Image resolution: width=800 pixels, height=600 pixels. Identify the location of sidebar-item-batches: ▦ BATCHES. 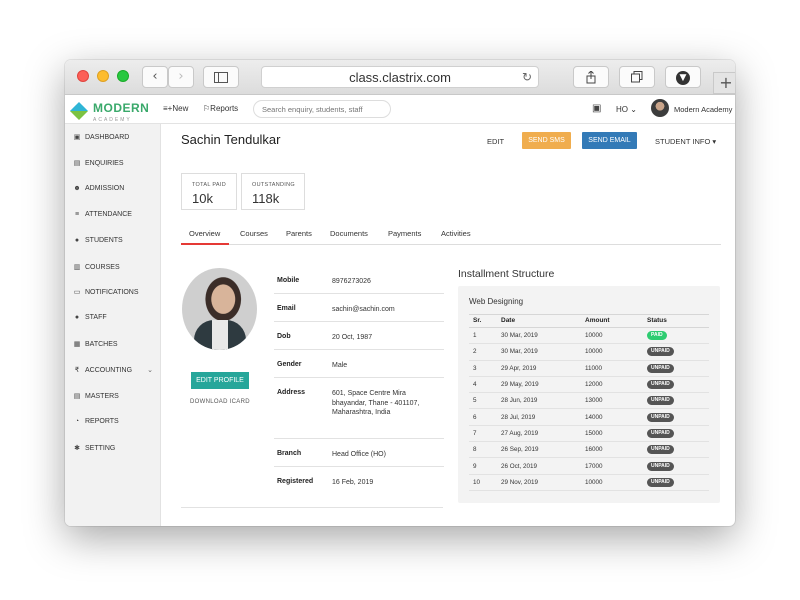
(115, 344).